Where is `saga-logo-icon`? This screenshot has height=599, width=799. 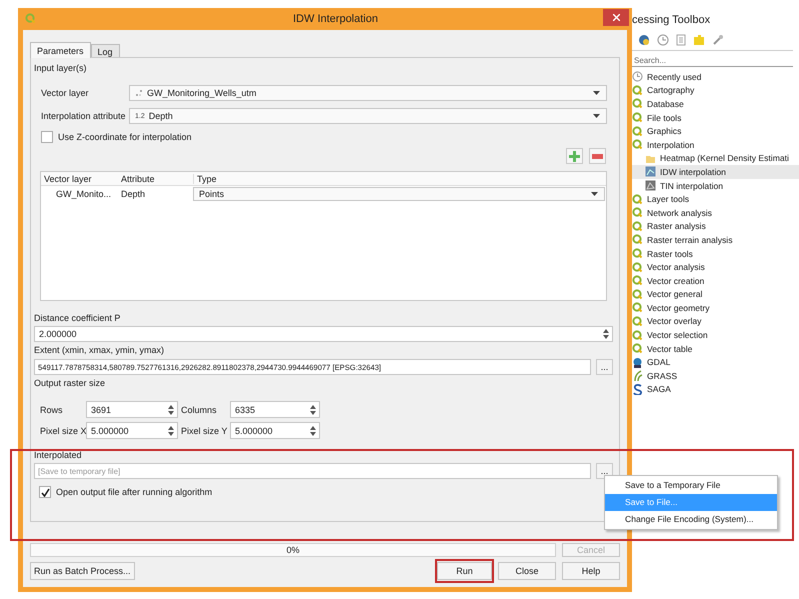
saga-logo-icon is located at coordinates (637, 389).